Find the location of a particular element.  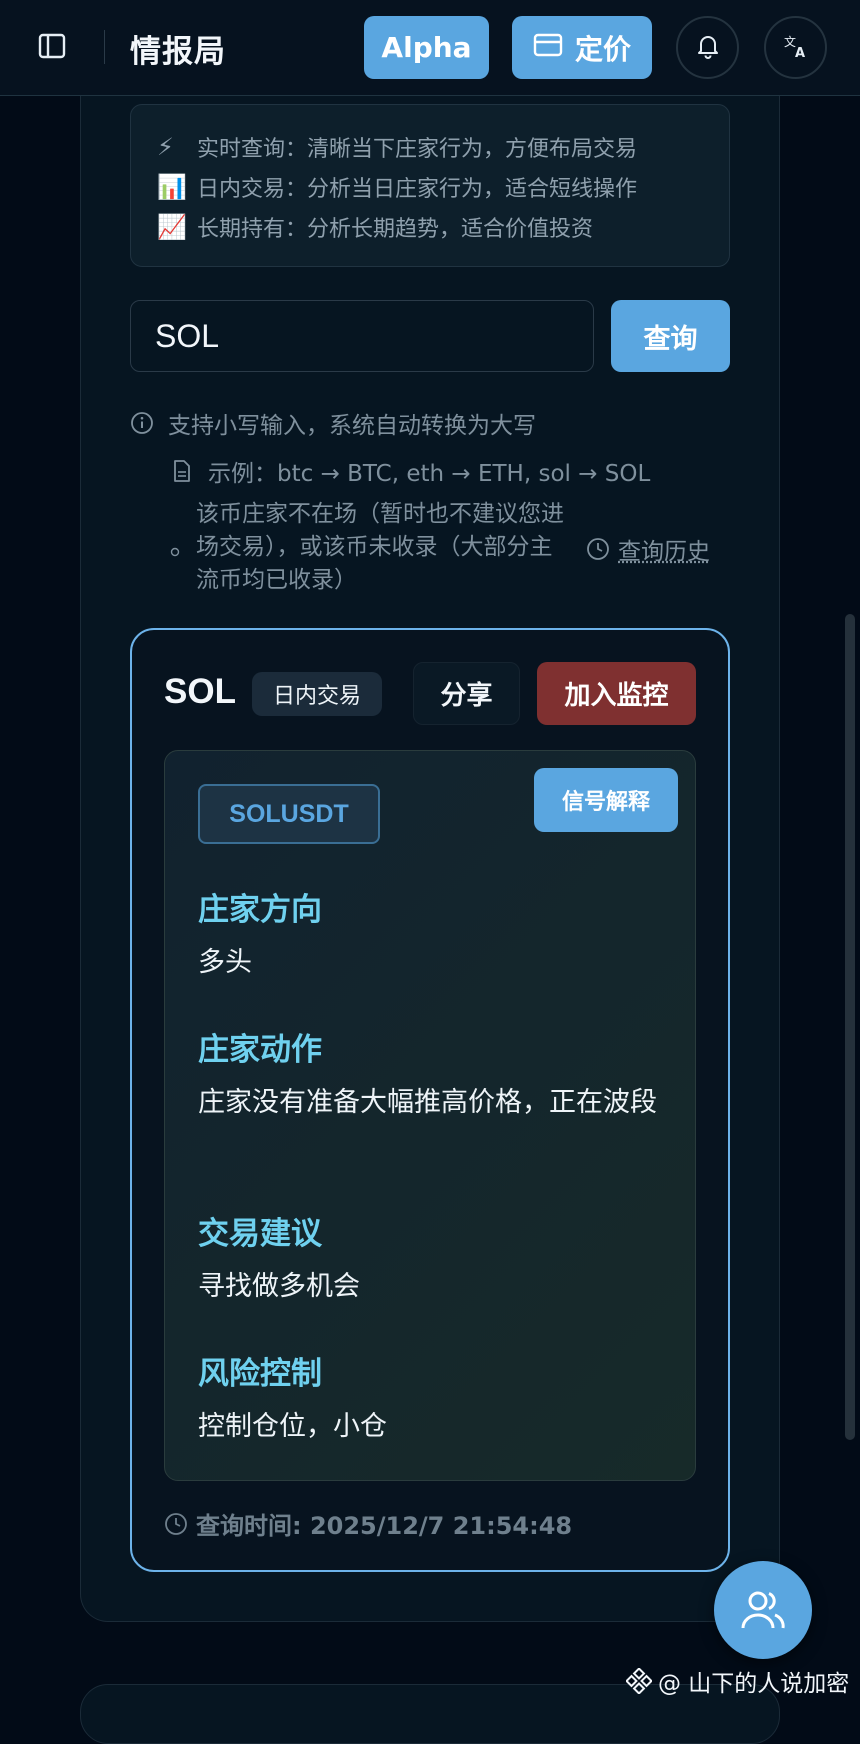

lightning-icon: ⚡ is located at coordinates (165, 147).